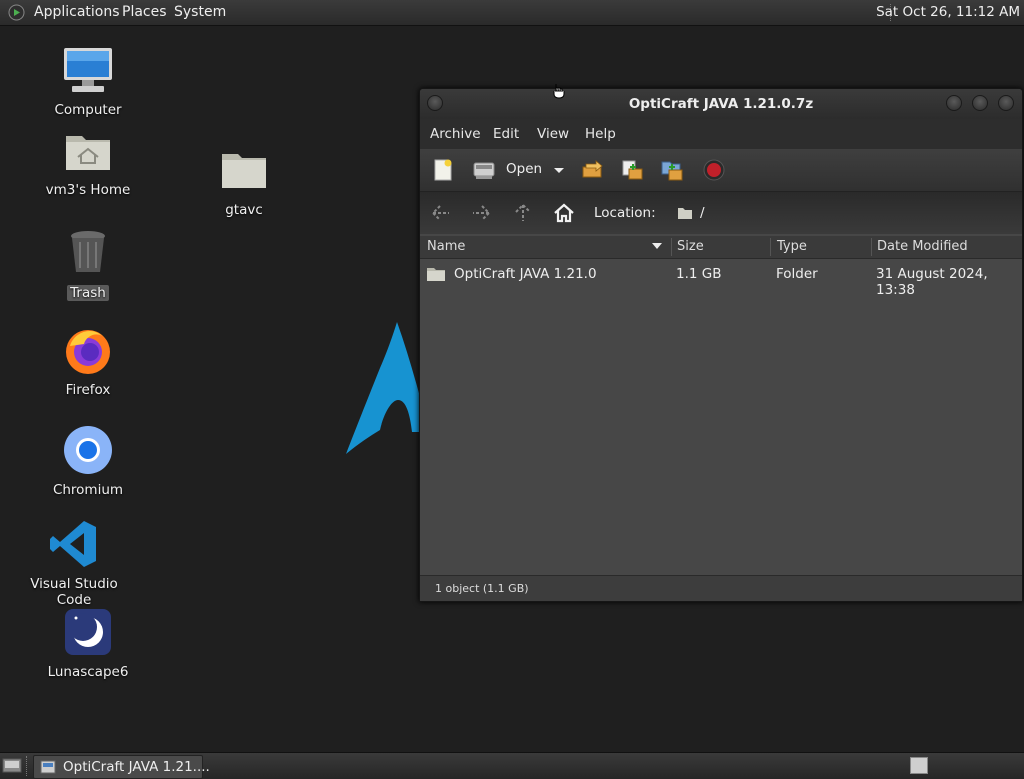 Image resolution: width=1024 pixels, height=779 pixels. I want to click on back-arrow-icon, so click(441, 213).